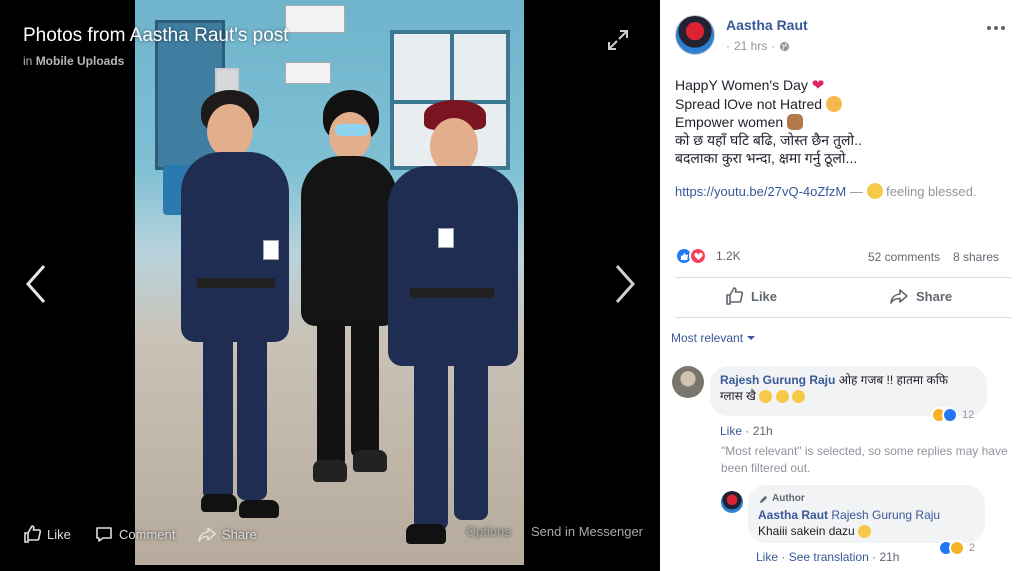  I want to click on reaction-icons, so click(691, 256).